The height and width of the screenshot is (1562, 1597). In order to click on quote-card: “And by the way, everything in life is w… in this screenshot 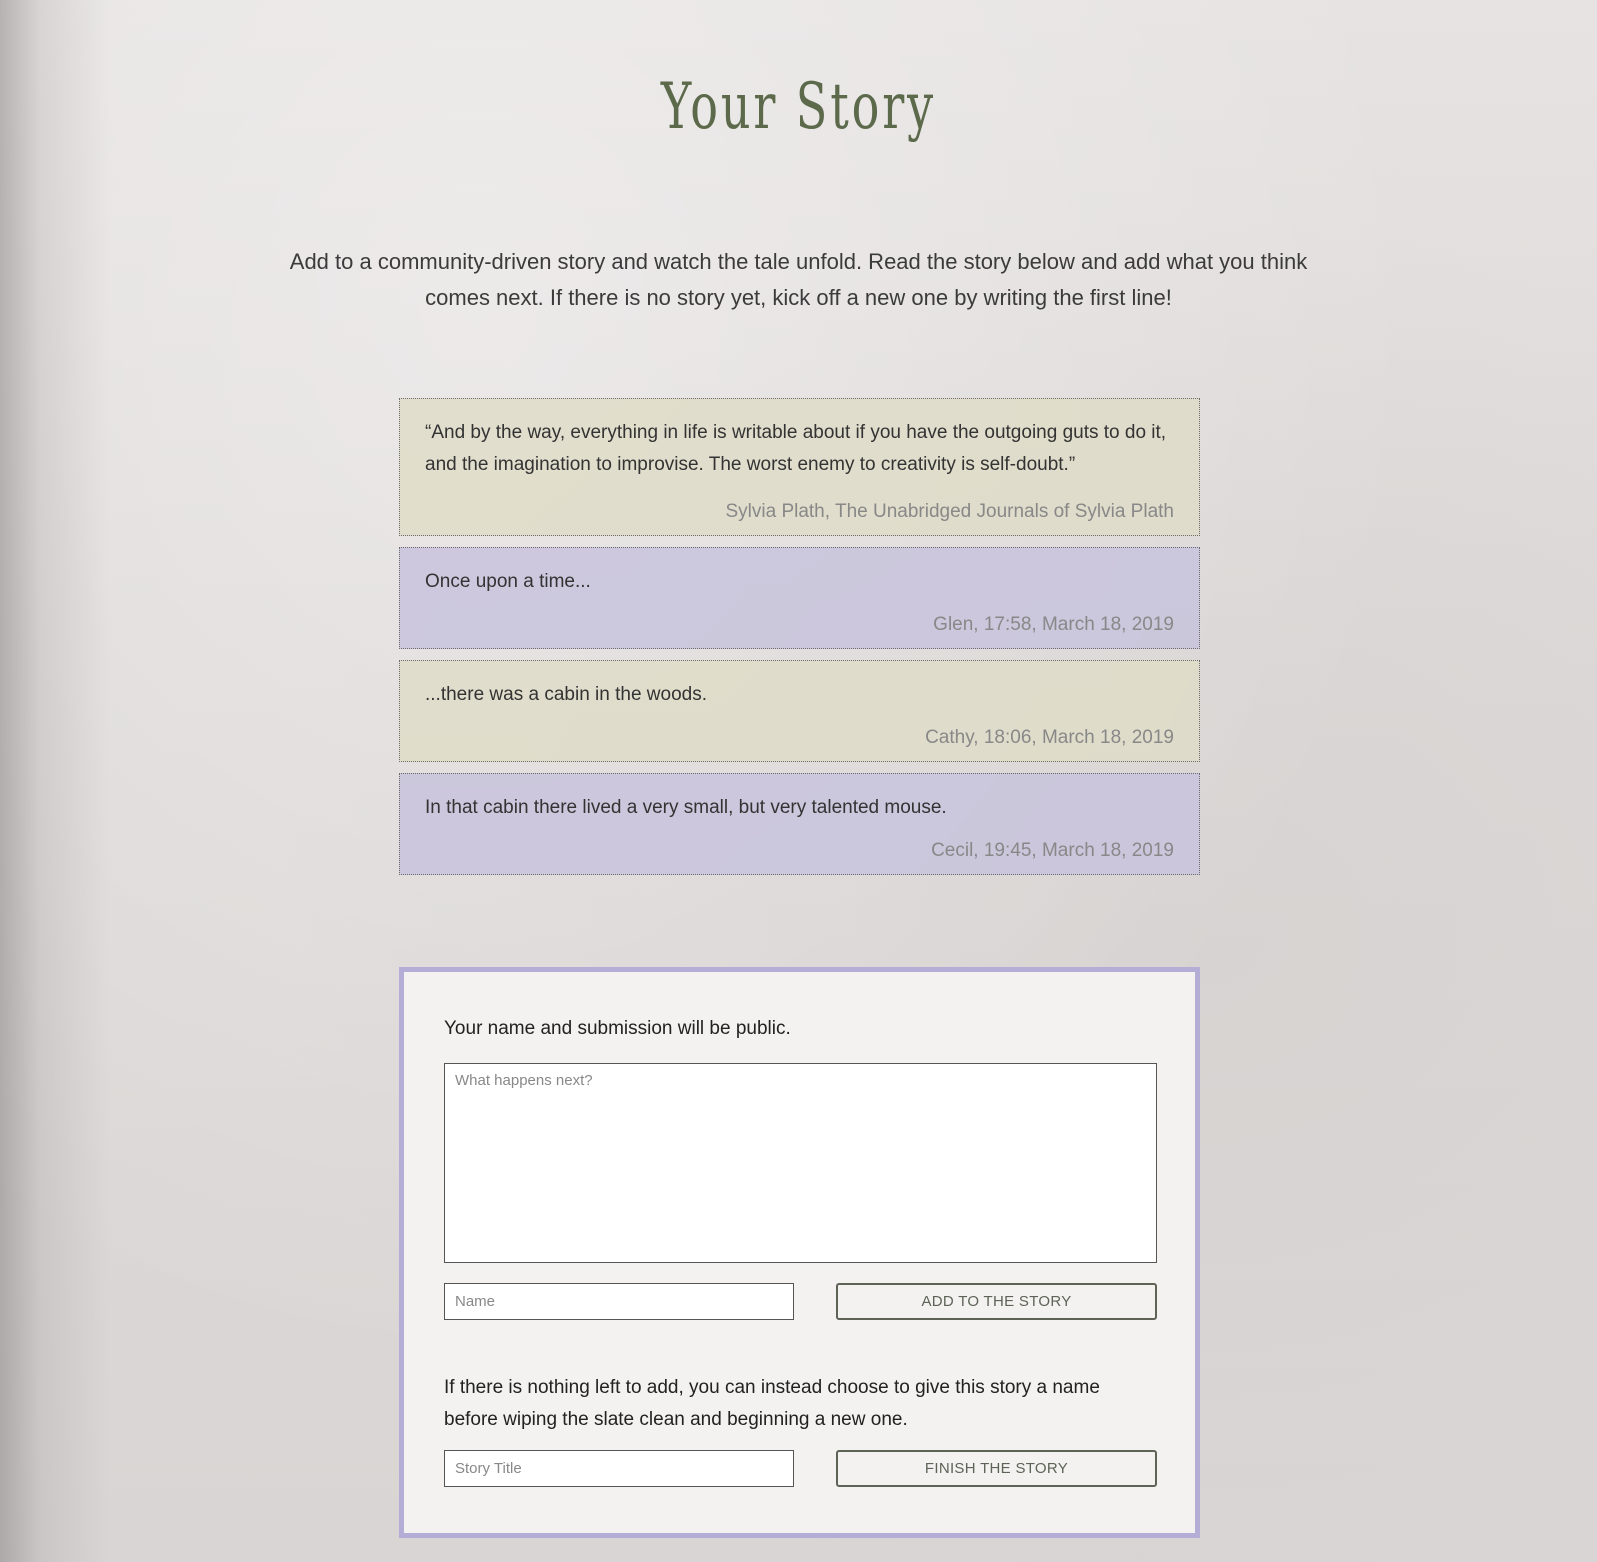, I will do `click(799, 467)`.